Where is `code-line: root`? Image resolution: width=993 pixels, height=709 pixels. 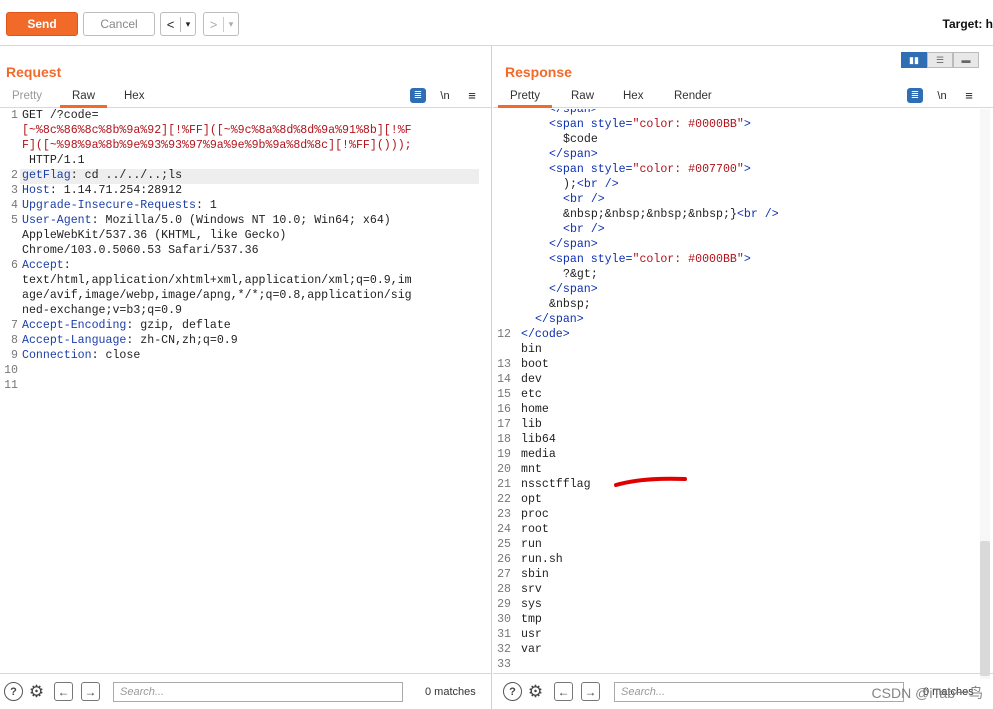
code-line: root is located at coordinates (535, 529).